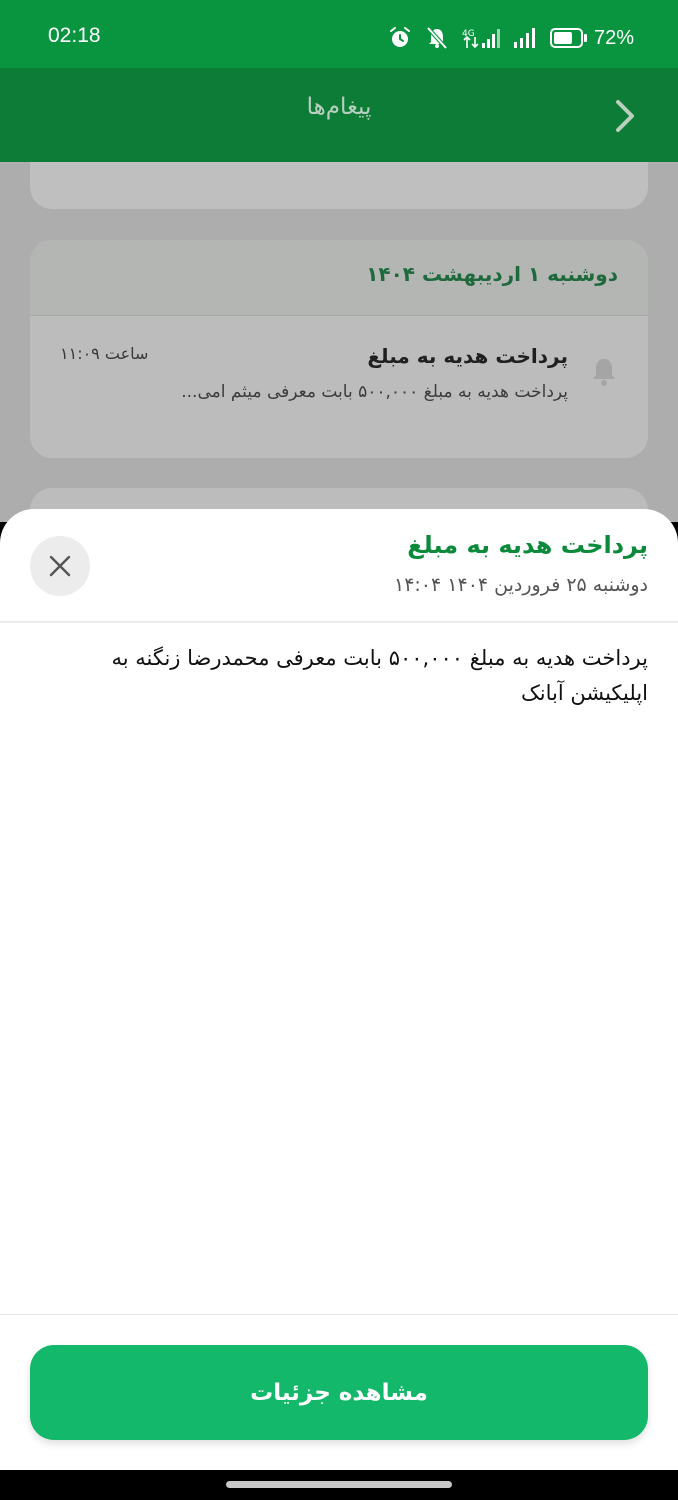  I want to click on page-title: پیغام‌ها, so click(339, 107).